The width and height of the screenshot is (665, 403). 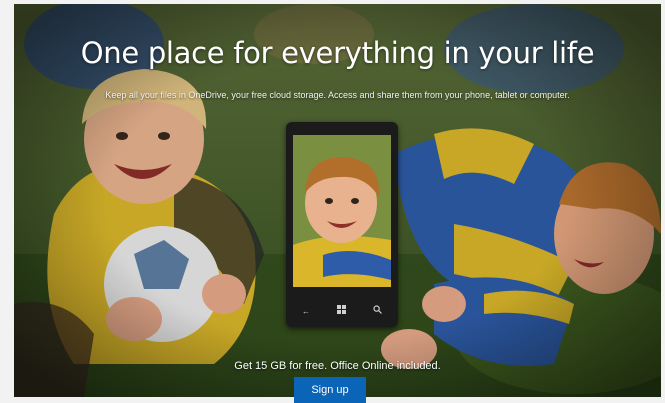 What do you see at coordinates (306, 312) in the screenshot?
I see `back-arrow-icon: ←` at bounding box center [306, 312].